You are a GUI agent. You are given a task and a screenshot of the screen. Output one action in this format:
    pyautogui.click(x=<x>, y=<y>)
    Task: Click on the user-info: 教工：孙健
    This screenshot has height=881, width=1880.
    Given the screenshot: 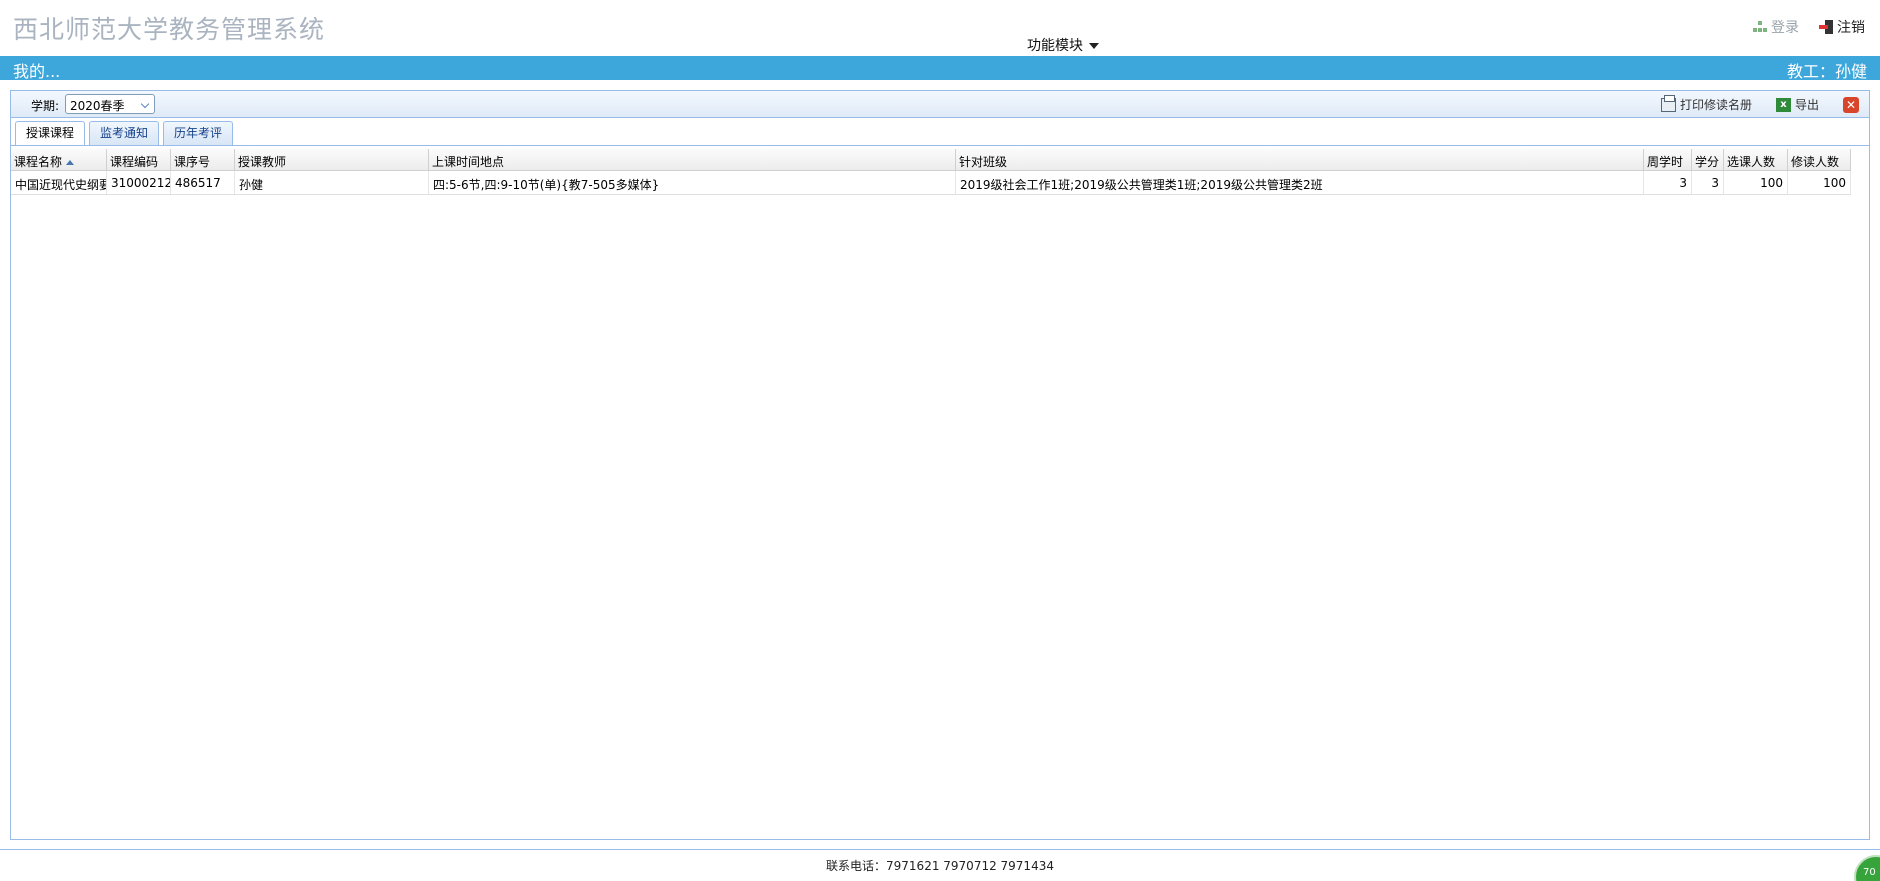 What is the action you would take?
    pyautogui.click(x=1826, y=71)
    